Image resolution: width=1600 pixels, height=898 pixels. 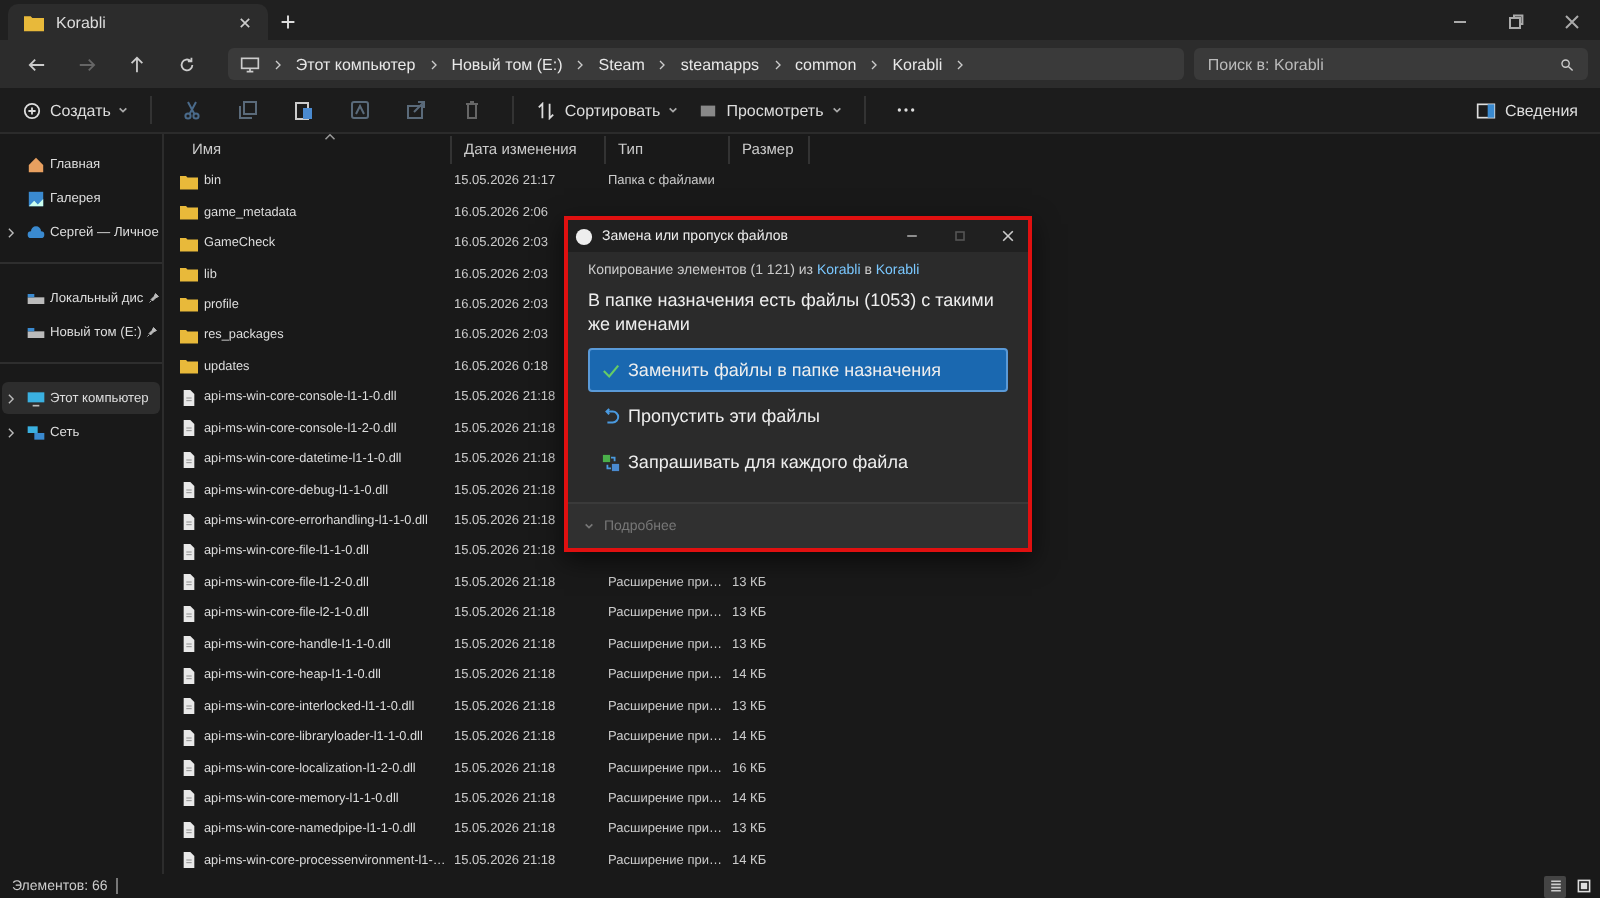 I want to click on new-button: Создать, so click(x=75, y=110).